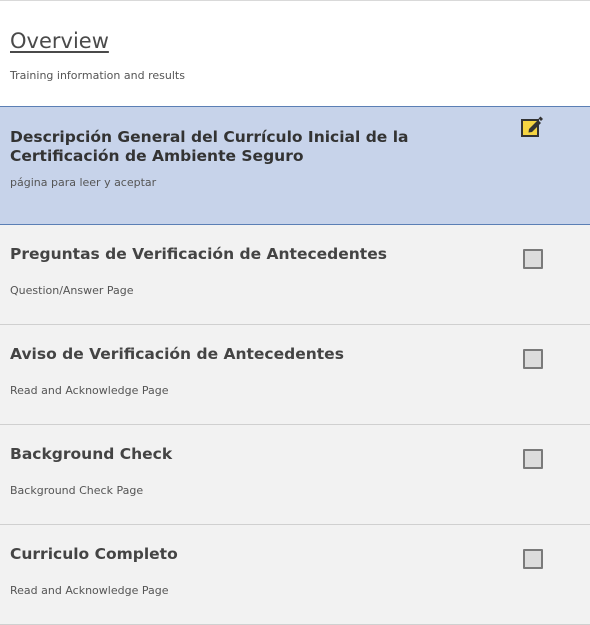 The height and width of the screenshot is (625, 590). What do you see at coordinates (72, 290) in the screenshot?
I see `step-subtitle: Question/Answer Page` at bounding box center [72, 290].